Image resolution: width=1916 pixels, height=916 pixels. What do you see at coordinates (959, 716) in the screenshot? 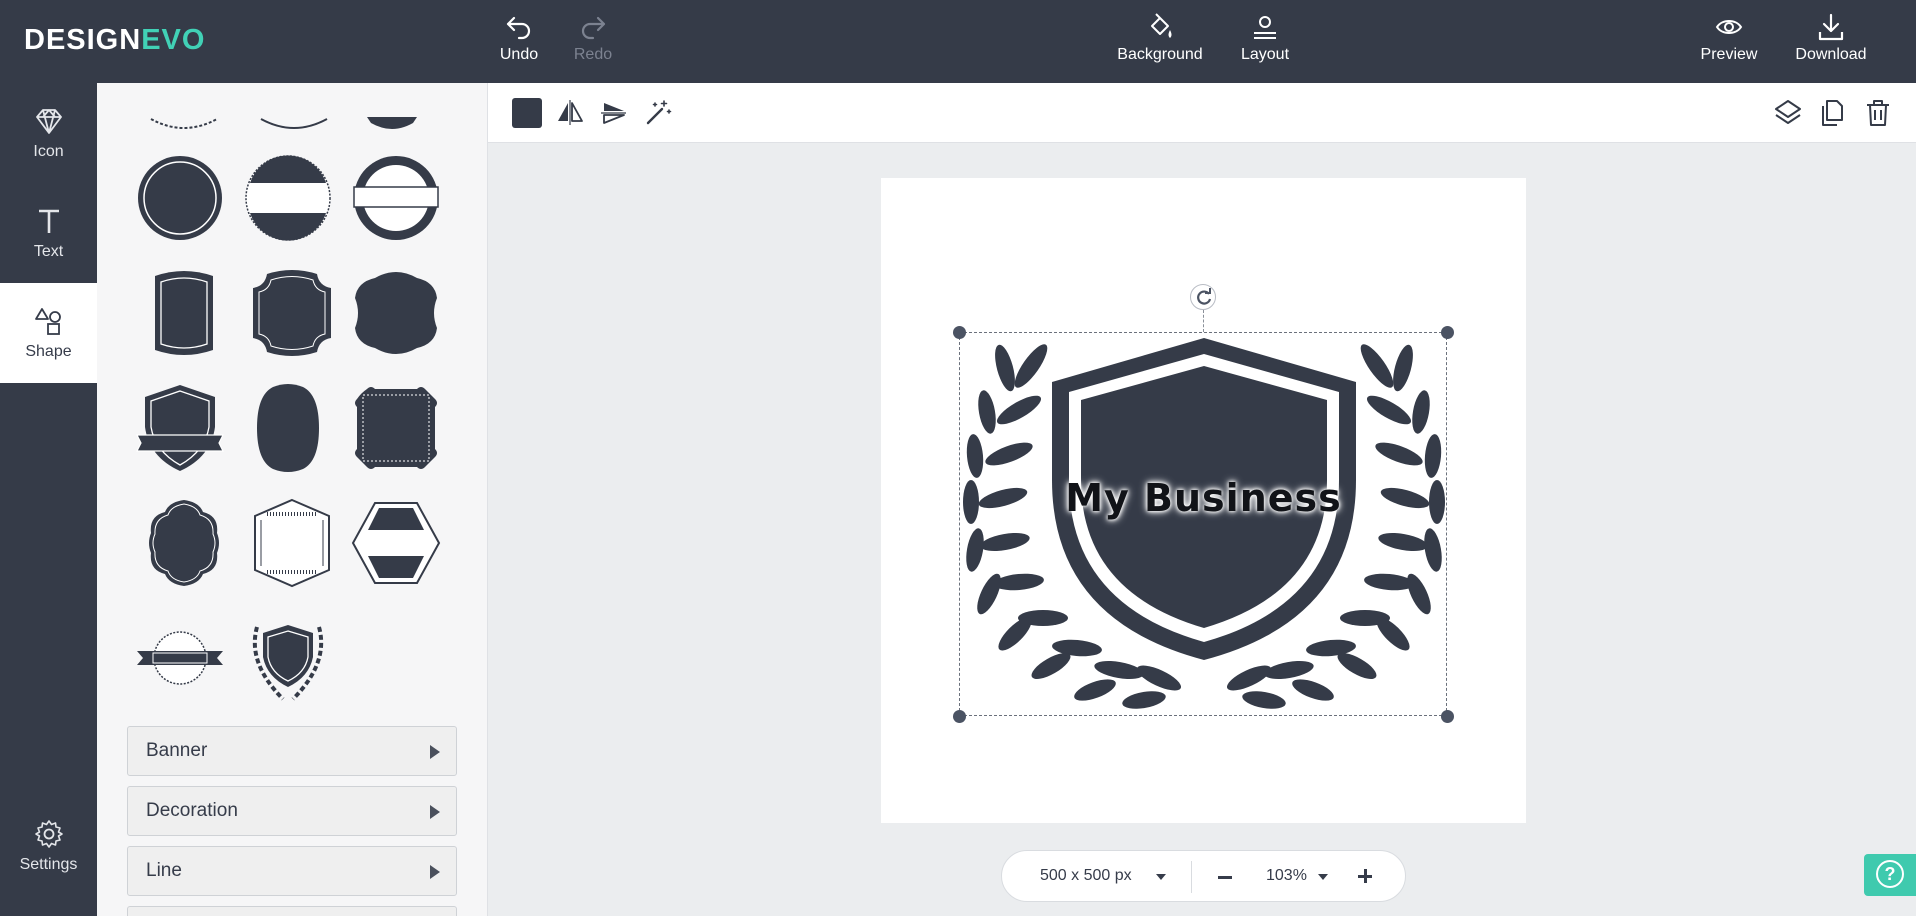
I see `resize-handle-bottom-left` at bounding box center [959, 716].